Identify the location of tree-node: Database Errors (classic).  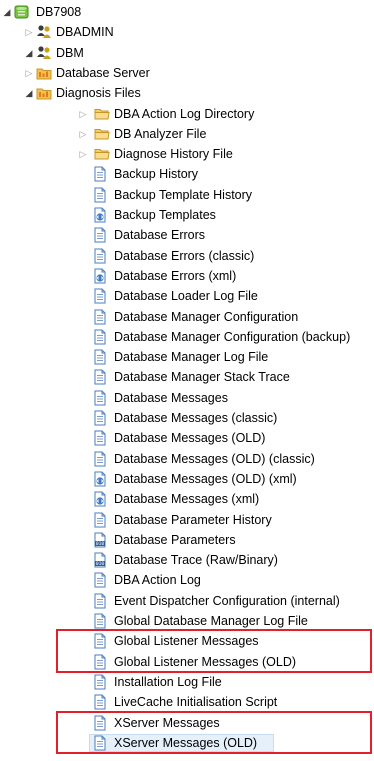
(187, 256).